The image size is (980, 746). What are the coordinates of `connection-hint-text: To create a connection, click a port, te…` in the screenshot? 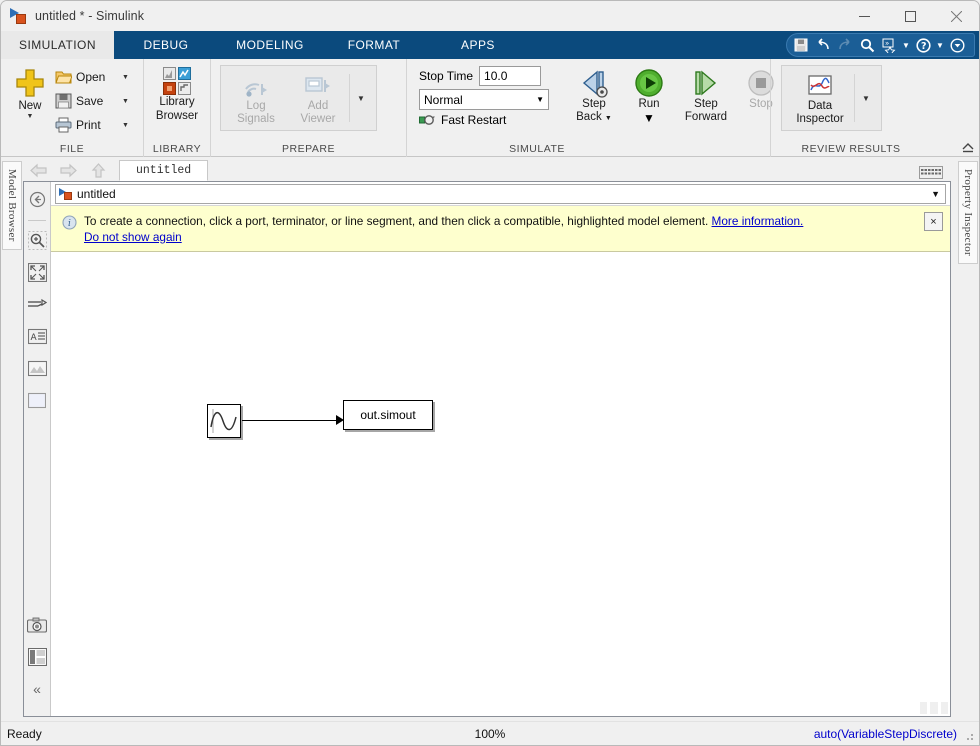 It's located at (443, 228).